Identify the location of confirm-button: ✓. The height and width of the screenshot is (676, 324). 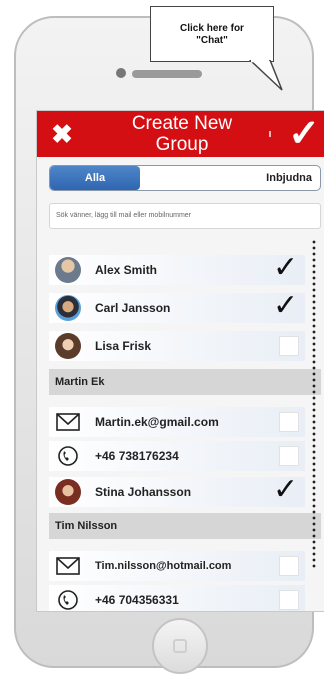
(303, 134).